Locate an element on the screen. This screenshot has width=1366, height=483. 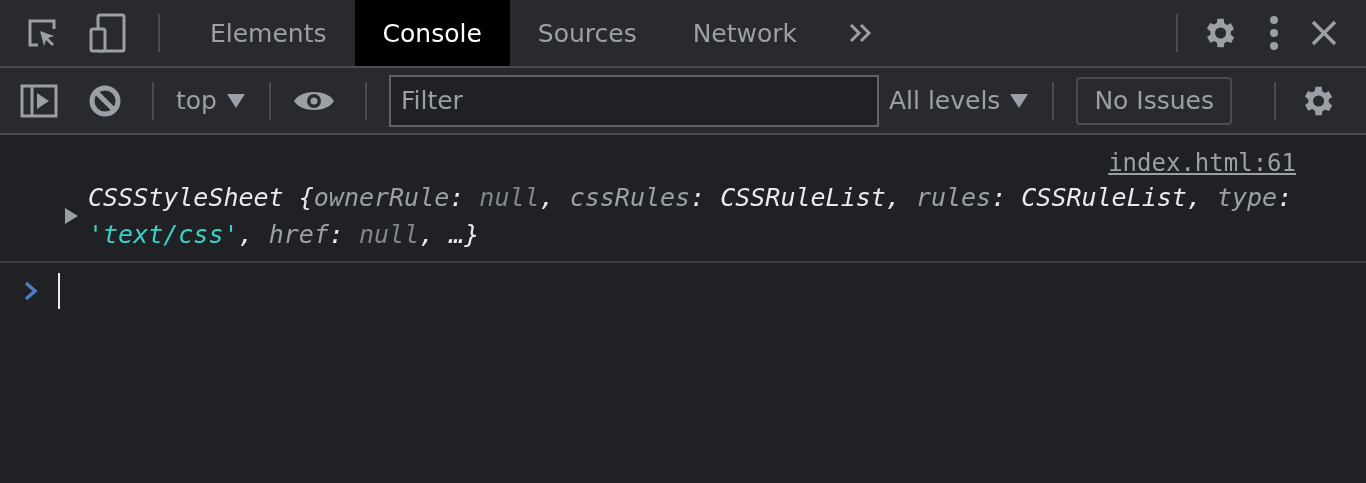
device-toggle-icon is located at coordinates (108, 33).